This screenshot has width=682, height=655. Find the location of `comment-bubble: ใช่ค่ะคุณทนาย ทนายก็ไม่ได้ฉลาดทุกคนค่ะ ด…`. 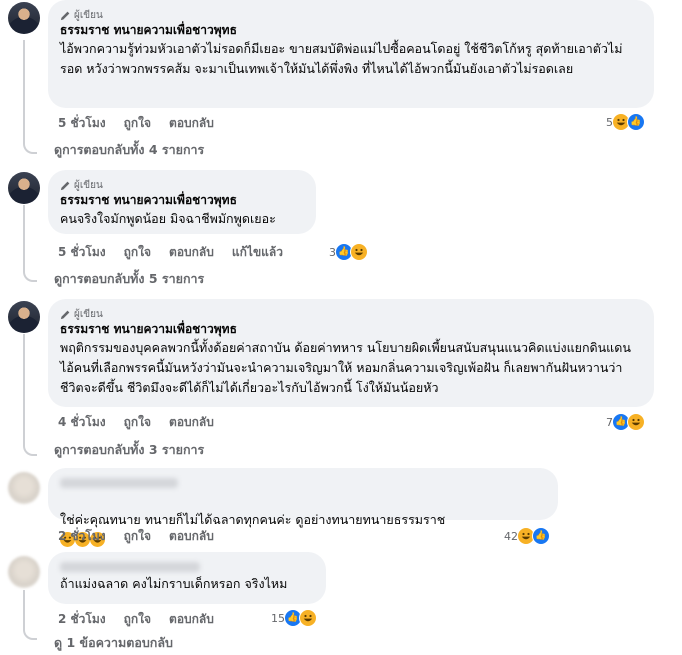

comment-bubble: ใช่ค่ะคุณทนาย ทนายก็ไม่ได้ฉลาดทุกคนค่ะ ด… is located at coordinates (303, 507).